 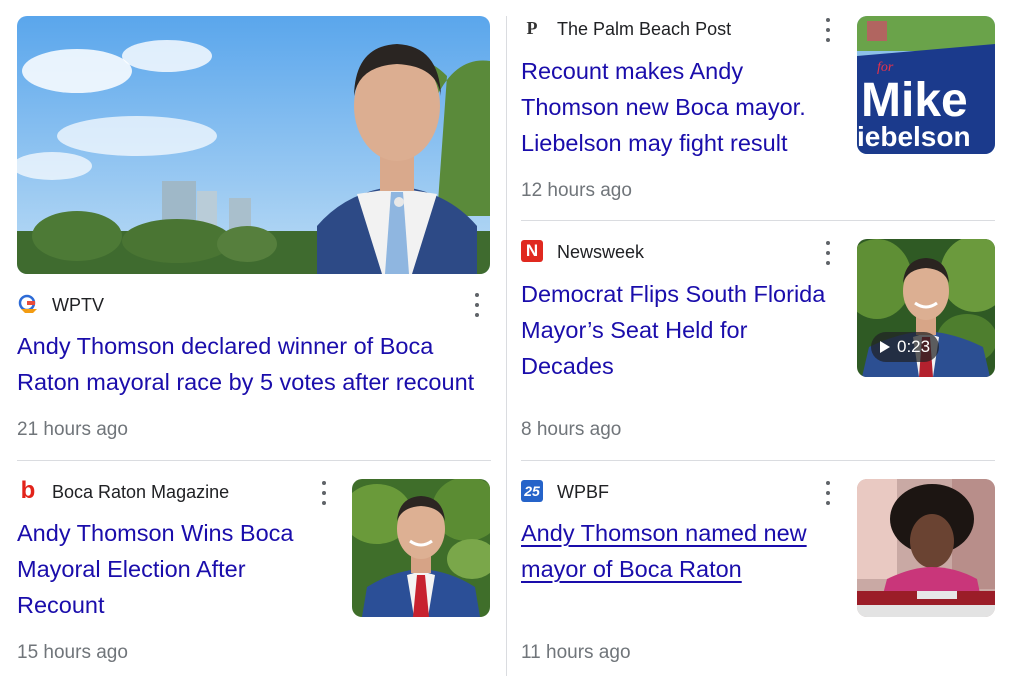 I want to click on article-thumbnail: Mike iebelson for, so click(x=926, y=85).